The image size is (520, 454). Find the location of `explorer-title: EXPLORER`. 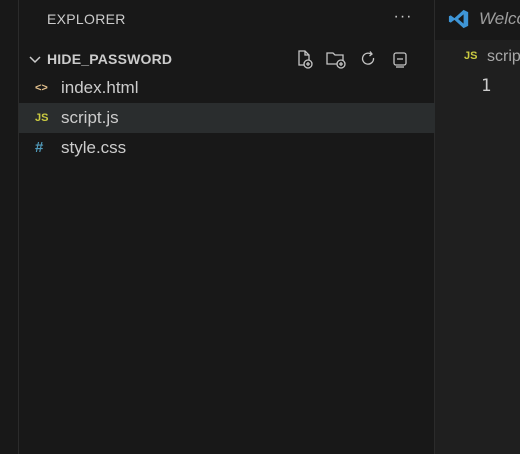

explorer-title: EXPLORER is located at coordinates (86, 19).